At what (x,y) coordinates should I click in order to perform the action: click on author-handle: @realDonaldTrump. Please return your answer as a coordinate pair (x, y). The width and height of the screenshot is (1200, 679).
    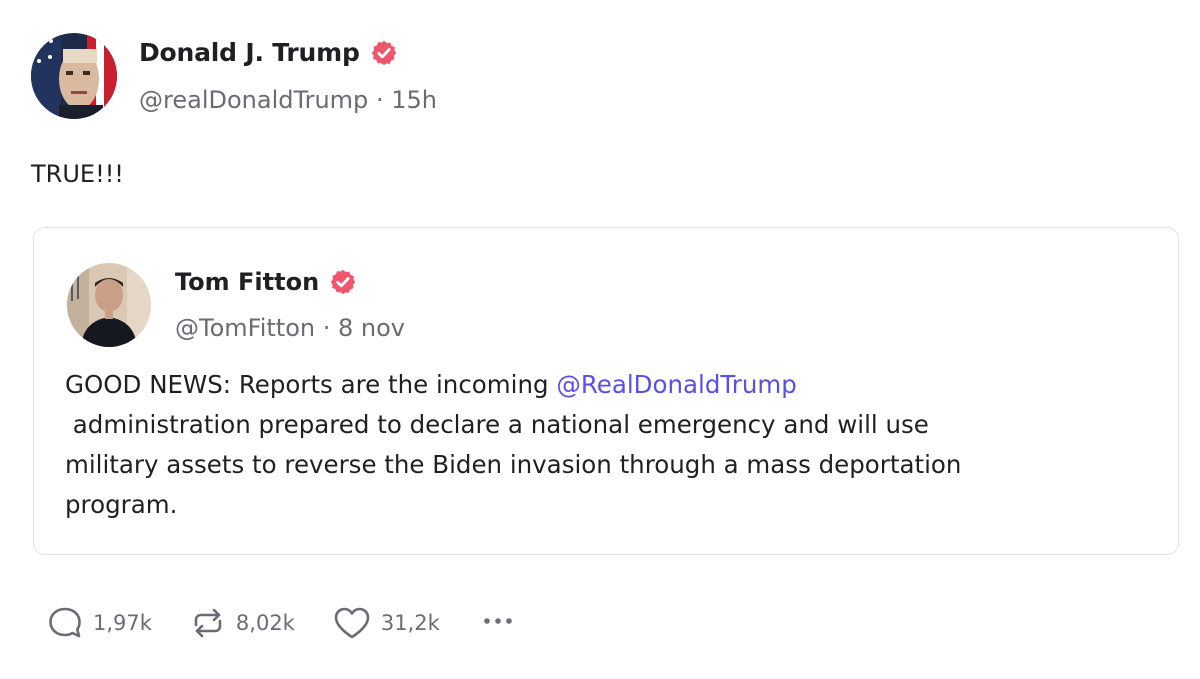
    Looking at the image, I should click on (253, 100).